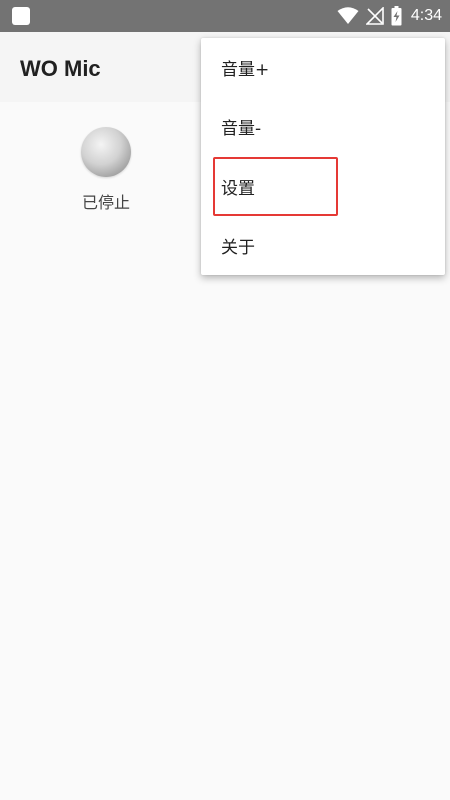  I want to click on battery-charging-icon, so click(396, 16).